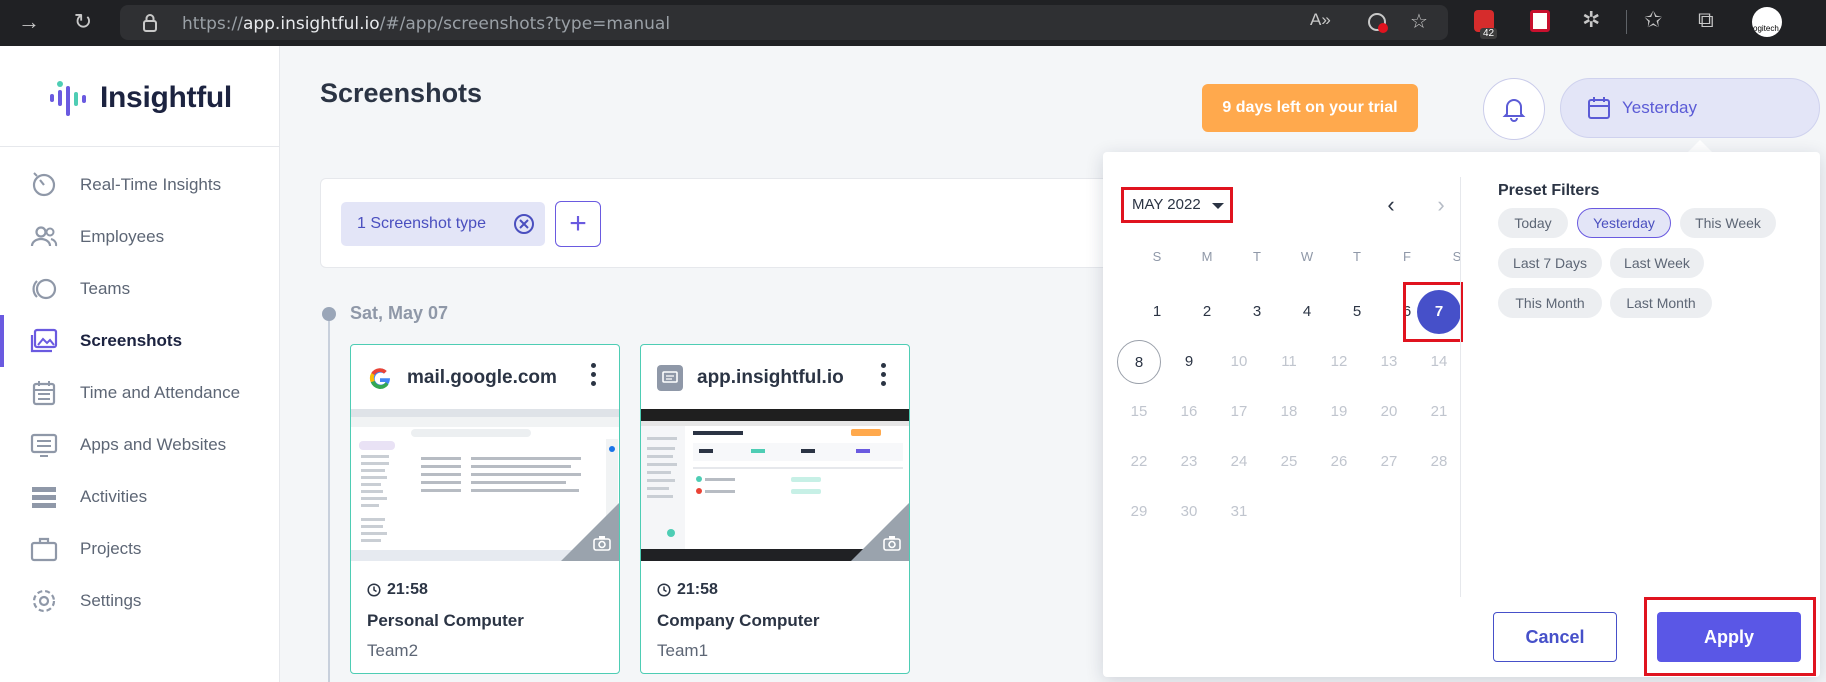 The image size is (1826, 682). I want to click on calendar-day: 25, so click(1289, 461).